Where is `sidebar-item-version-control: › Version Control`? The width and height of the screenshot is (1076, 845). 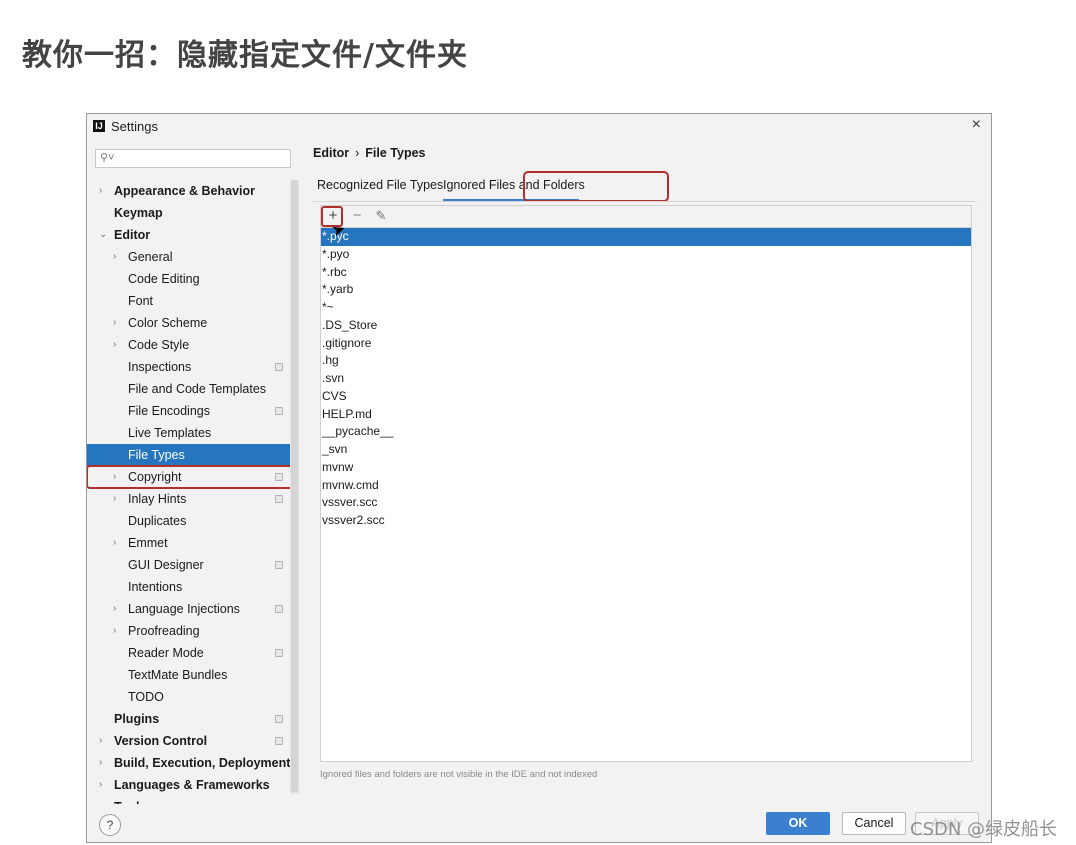 sidebar-item-version-control: › Version Control is located at coordinates (193, 741).